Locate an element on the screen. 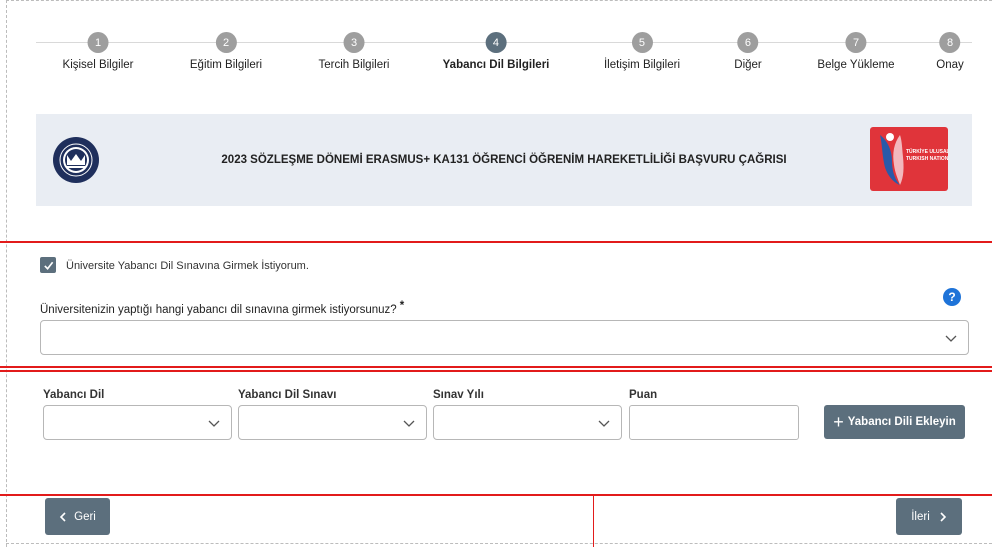  step-3: 3 Tercih Bilgileri is located at coordinates (354, 51).